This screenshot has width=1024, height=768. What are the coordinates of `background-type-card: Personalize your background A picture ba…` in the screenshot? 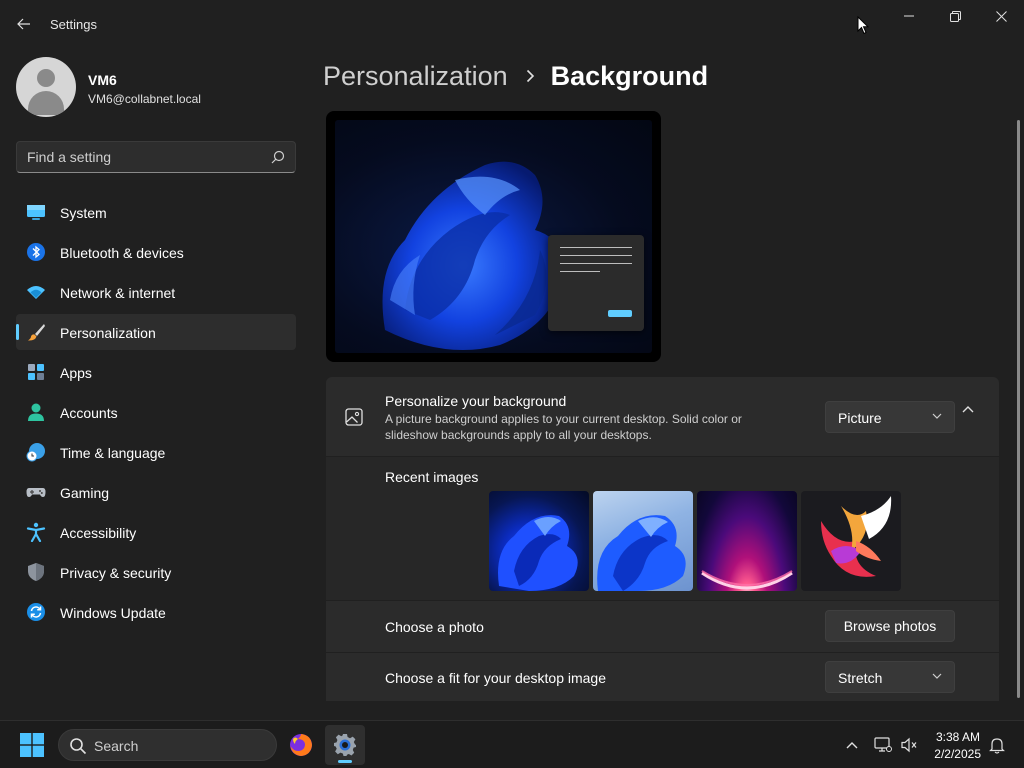 It's located at (662, 416).